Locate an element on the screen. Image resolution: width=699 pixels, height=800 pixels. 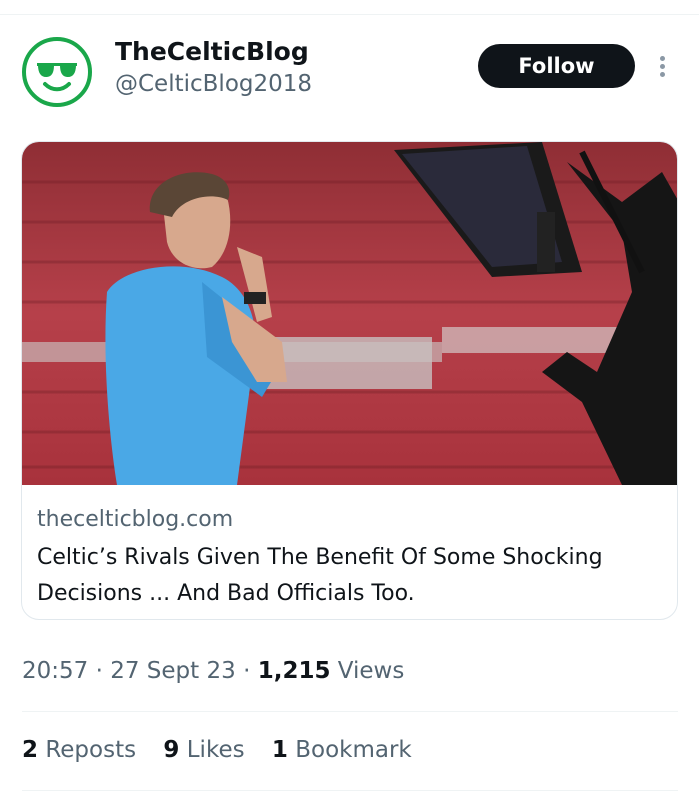
tweet-meta: 20:57 · 27 Sept 23 · 1,215 Views is located at coordinates (213, 671).